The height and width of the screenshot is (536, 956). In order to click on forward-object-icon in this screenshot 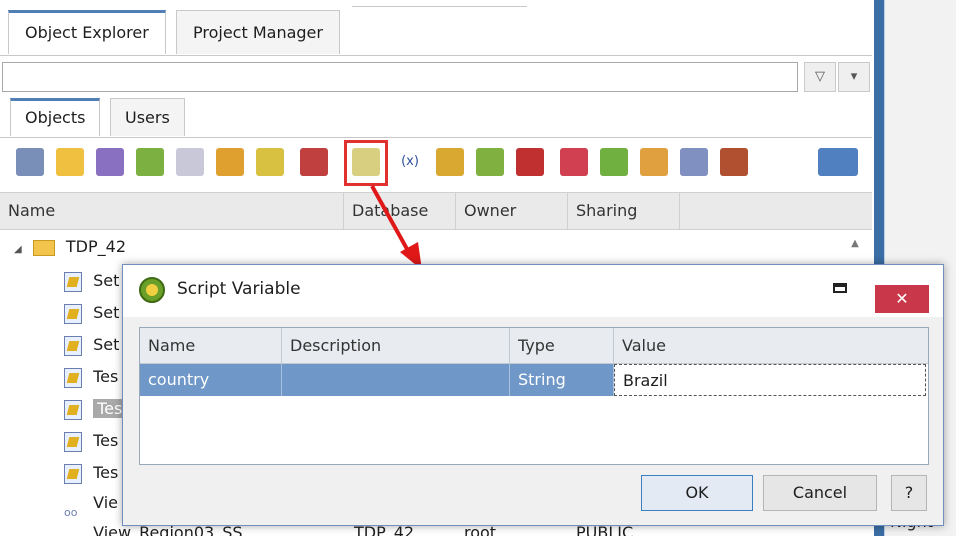, I will do `click(230, 162)`.